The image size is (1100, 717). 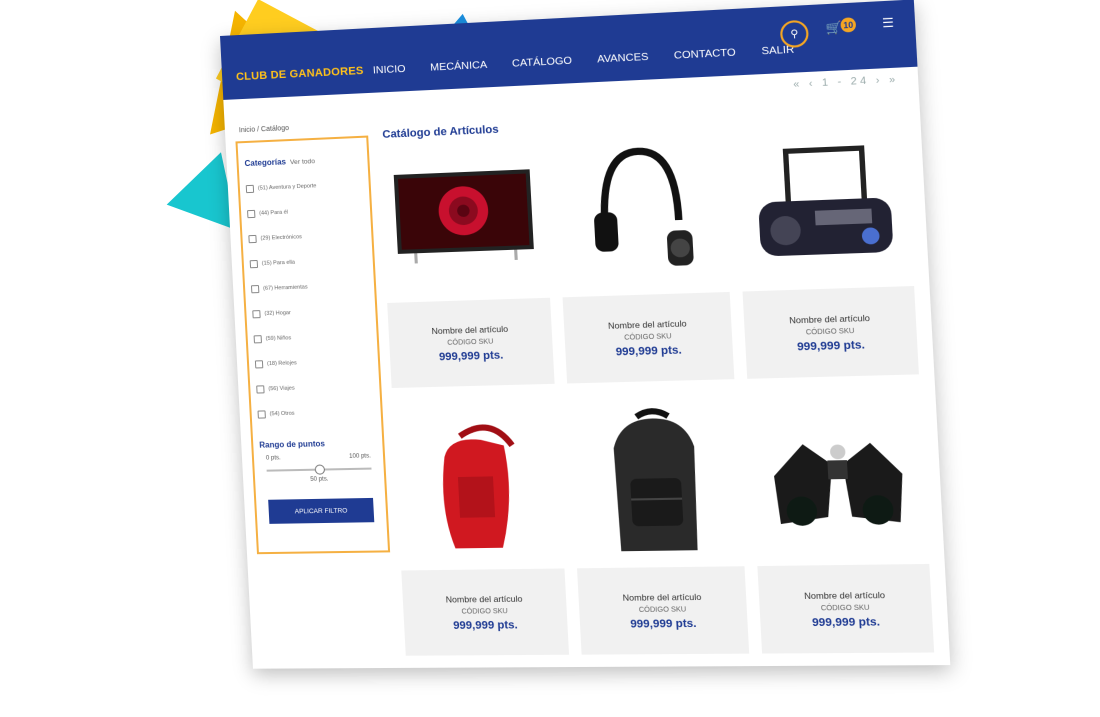 What do you see at coordinates (287, 187) in the screenshot?
I see `category-label: (51) Aventura y Deporte` at bounding box center [287, 187].